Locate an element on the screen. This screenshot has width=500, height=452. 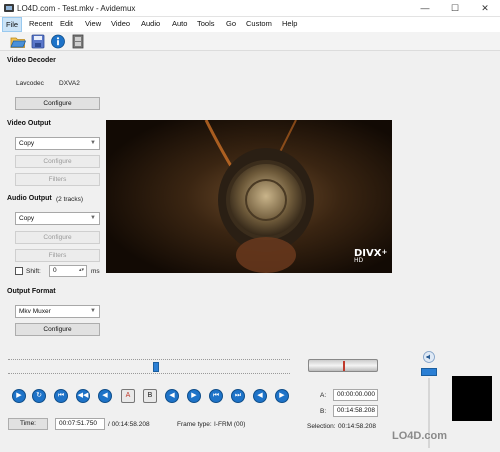
audio-filters-button: Filters is located at coordinates (57, 255).